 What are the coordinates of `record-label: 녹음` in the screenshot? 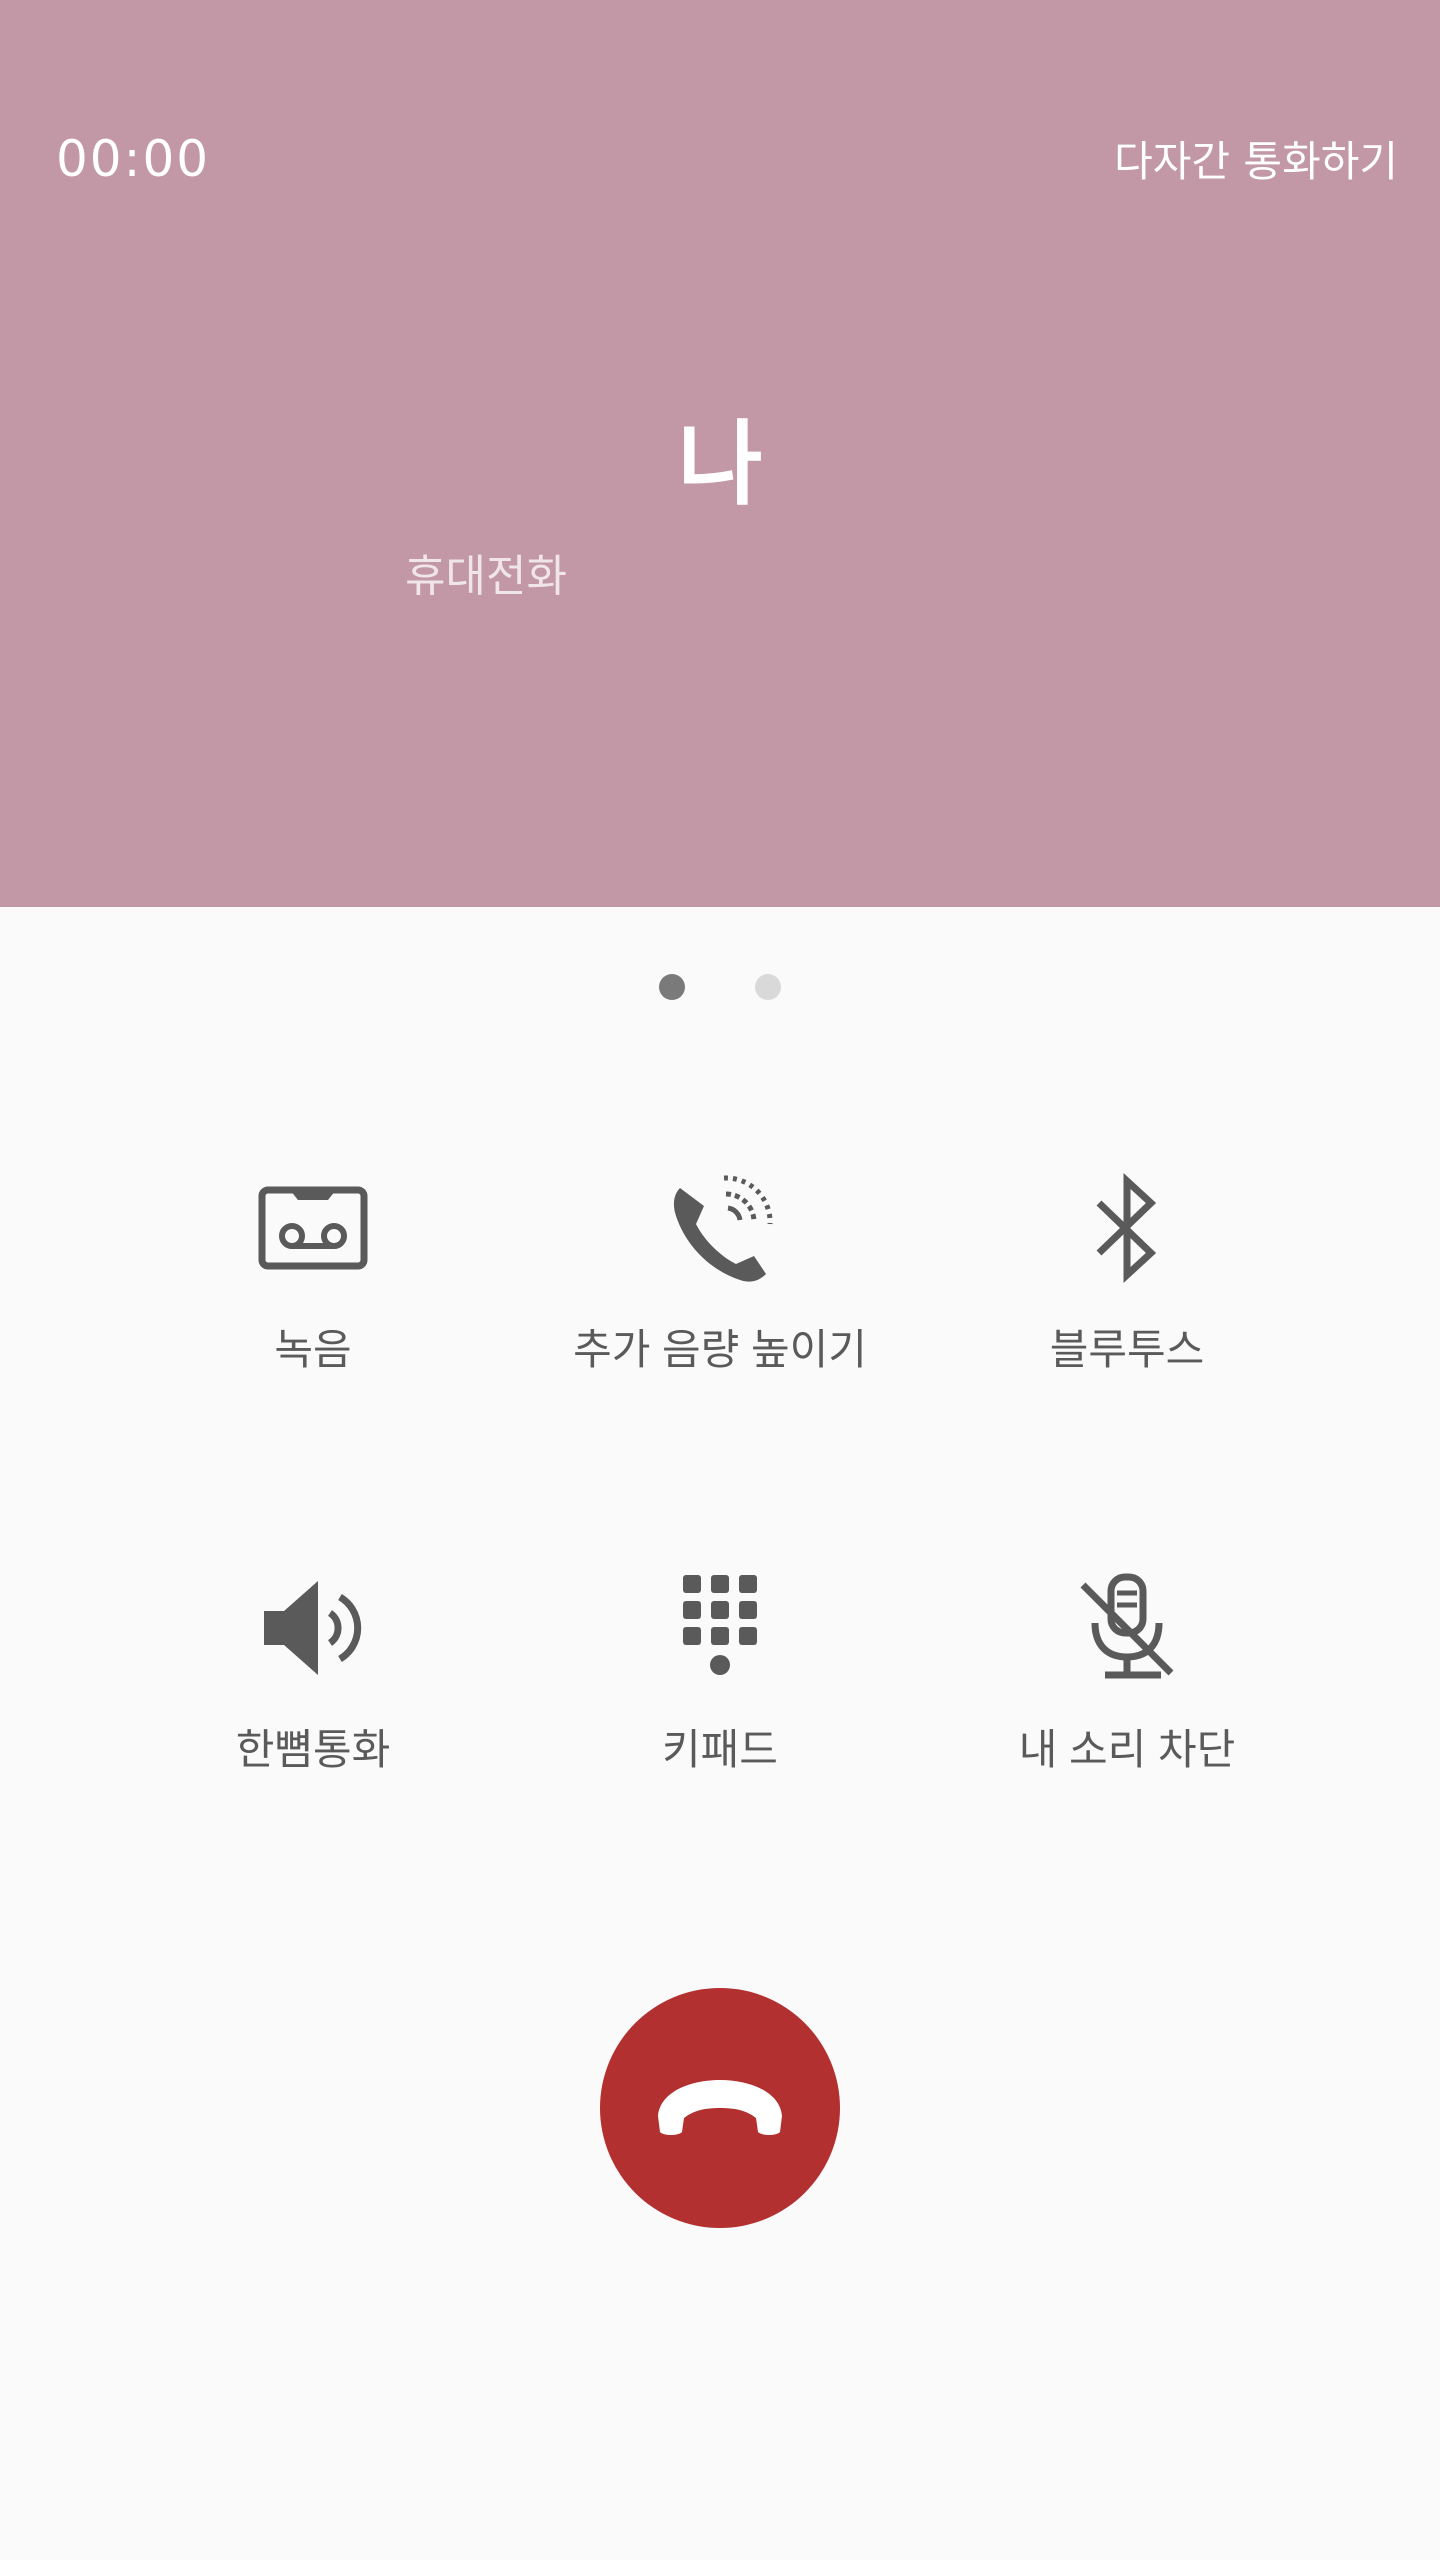 It's located at (313, 1349).